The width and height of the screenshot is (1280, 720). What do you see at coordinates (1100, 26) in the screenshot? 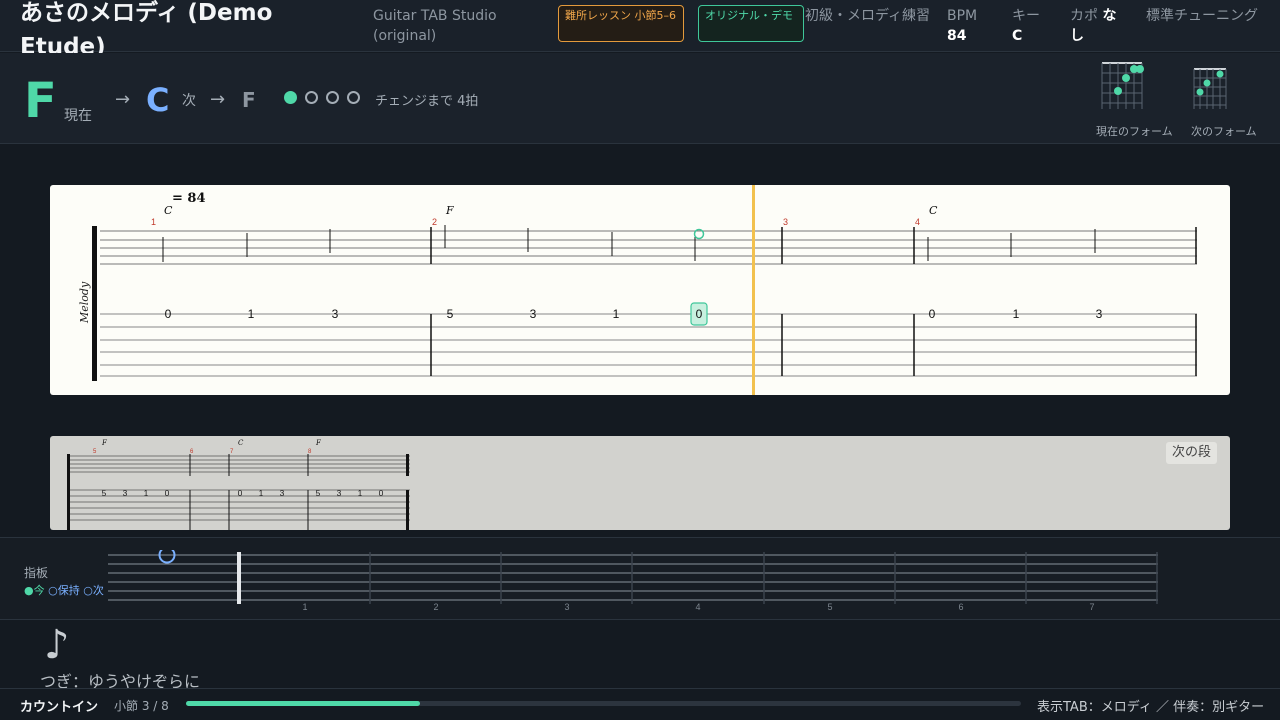
I see `capo-display: カポ なし` at bounding box center [1100, 26].